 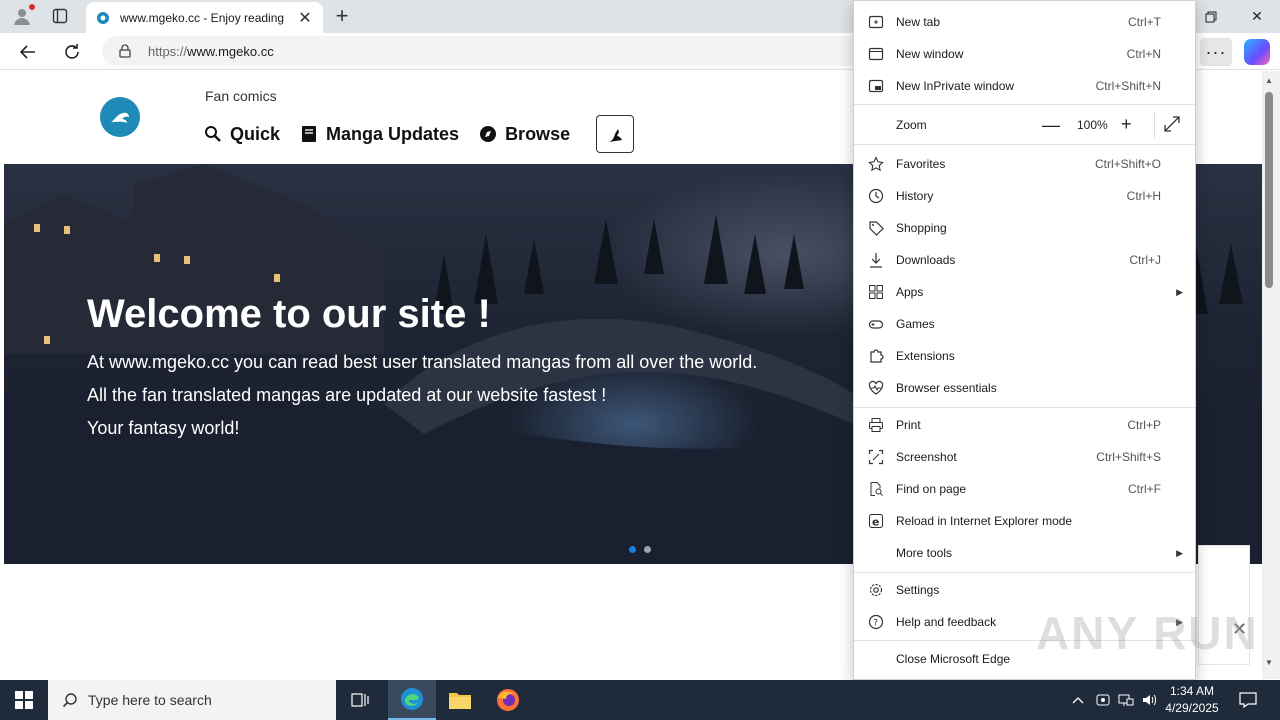 I want to click on edge-taskbar-icon, so click(x=412, y=700).